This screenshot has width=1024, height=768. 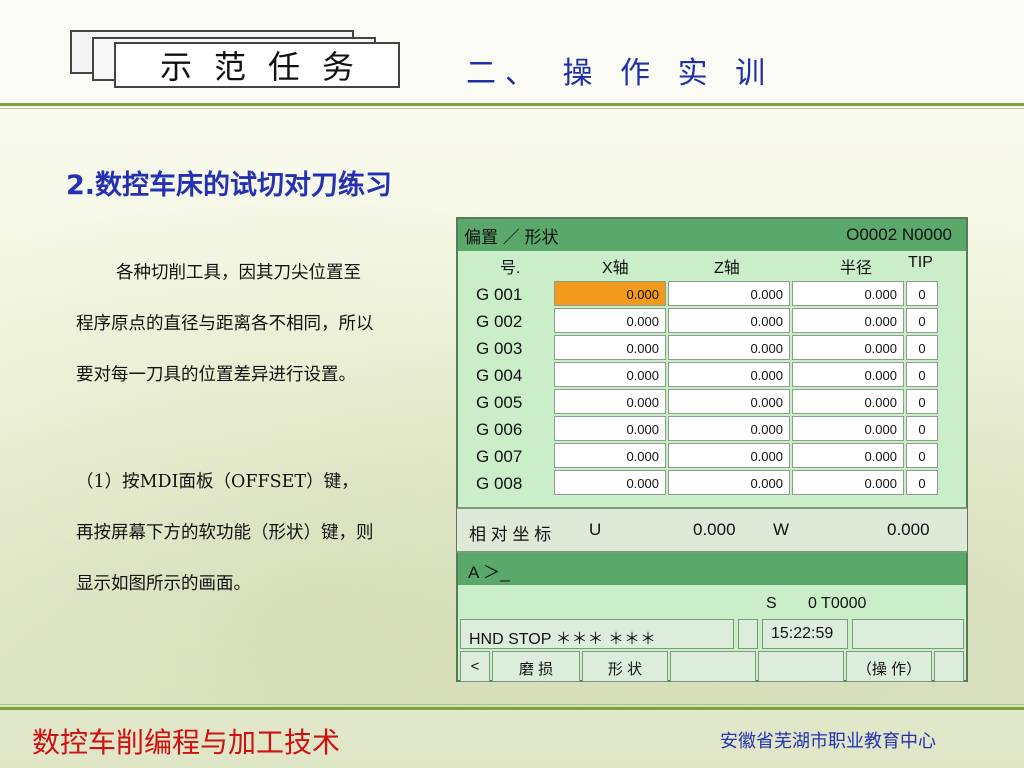 I want to click on relative-coordinates: 相 对 坐 标 U 0.000 W 0.000, so click(x=712, y=530).